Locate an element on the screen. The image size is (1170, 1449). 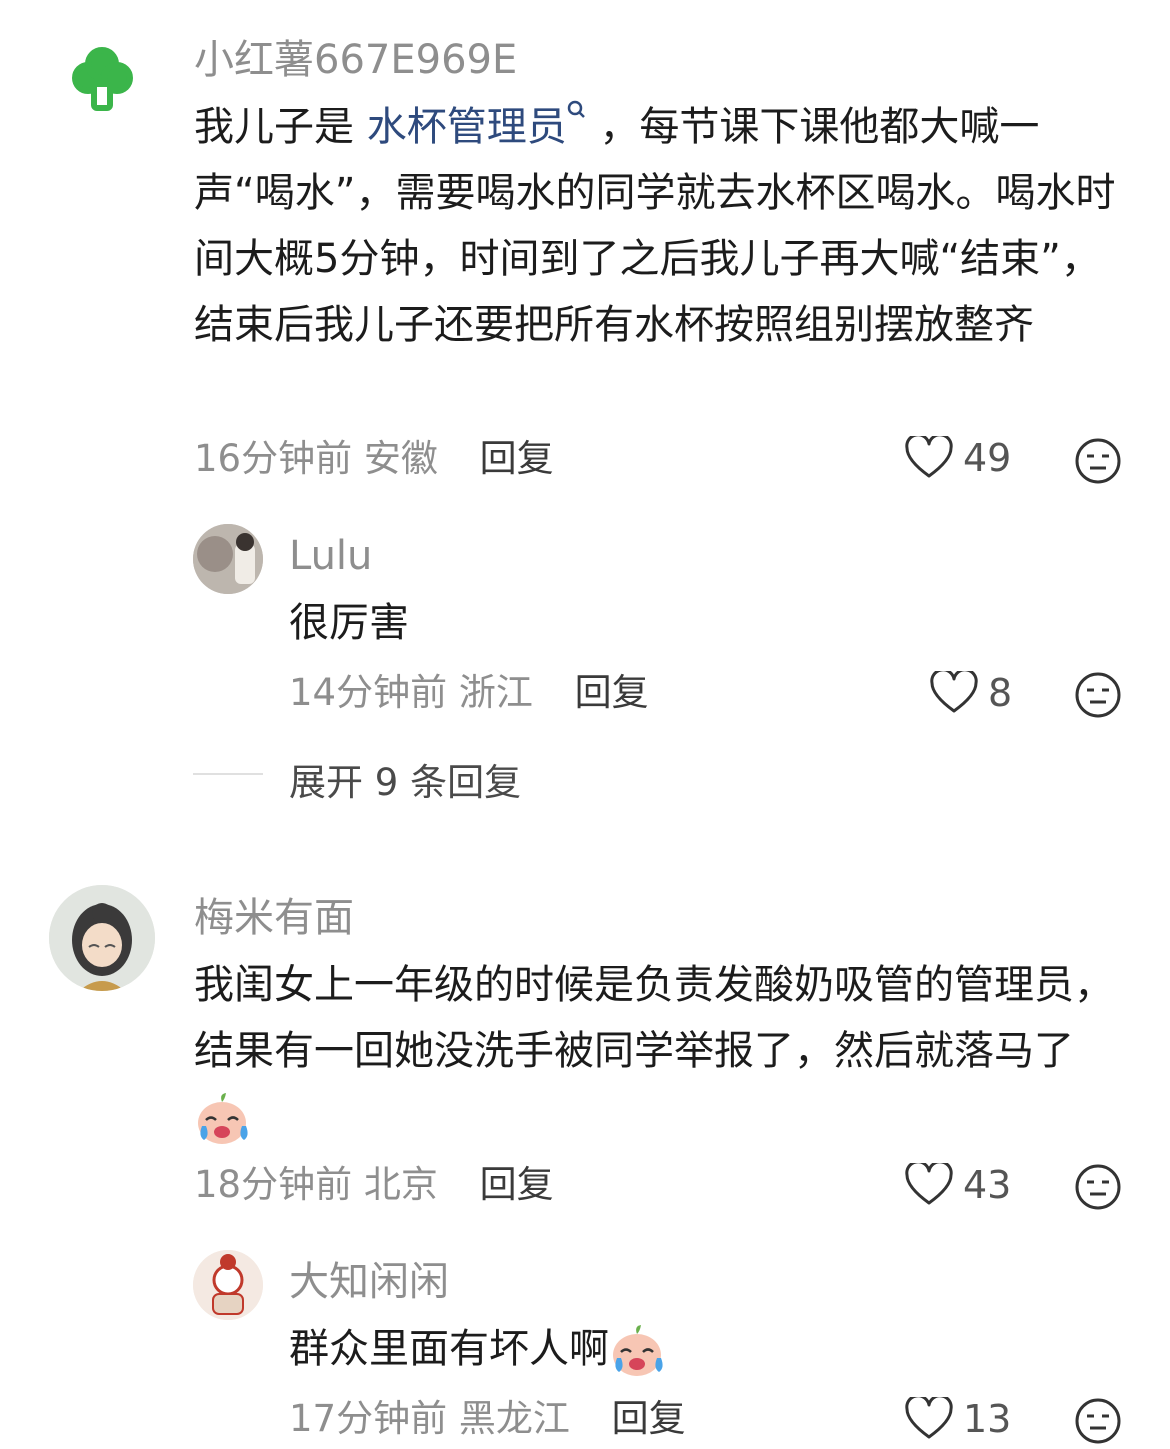
reply-location: 浙江 is located at coordinates (495, 692).